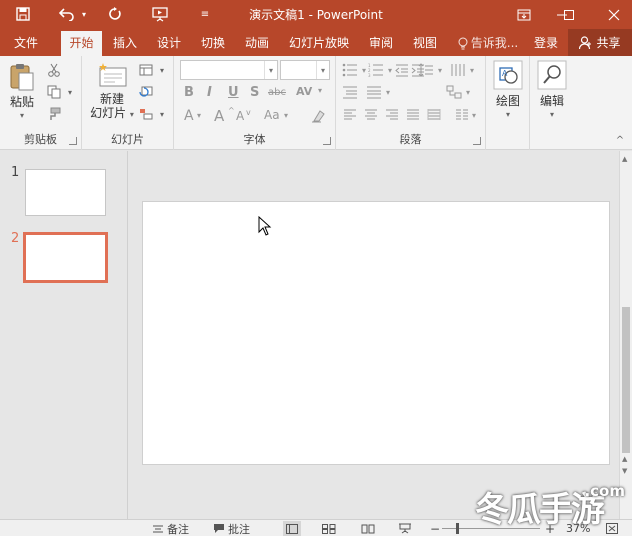  Describe the element at coordinates (162, 70) in the screenshot. I see `layout-dropdown-icon: ▾` at that location.